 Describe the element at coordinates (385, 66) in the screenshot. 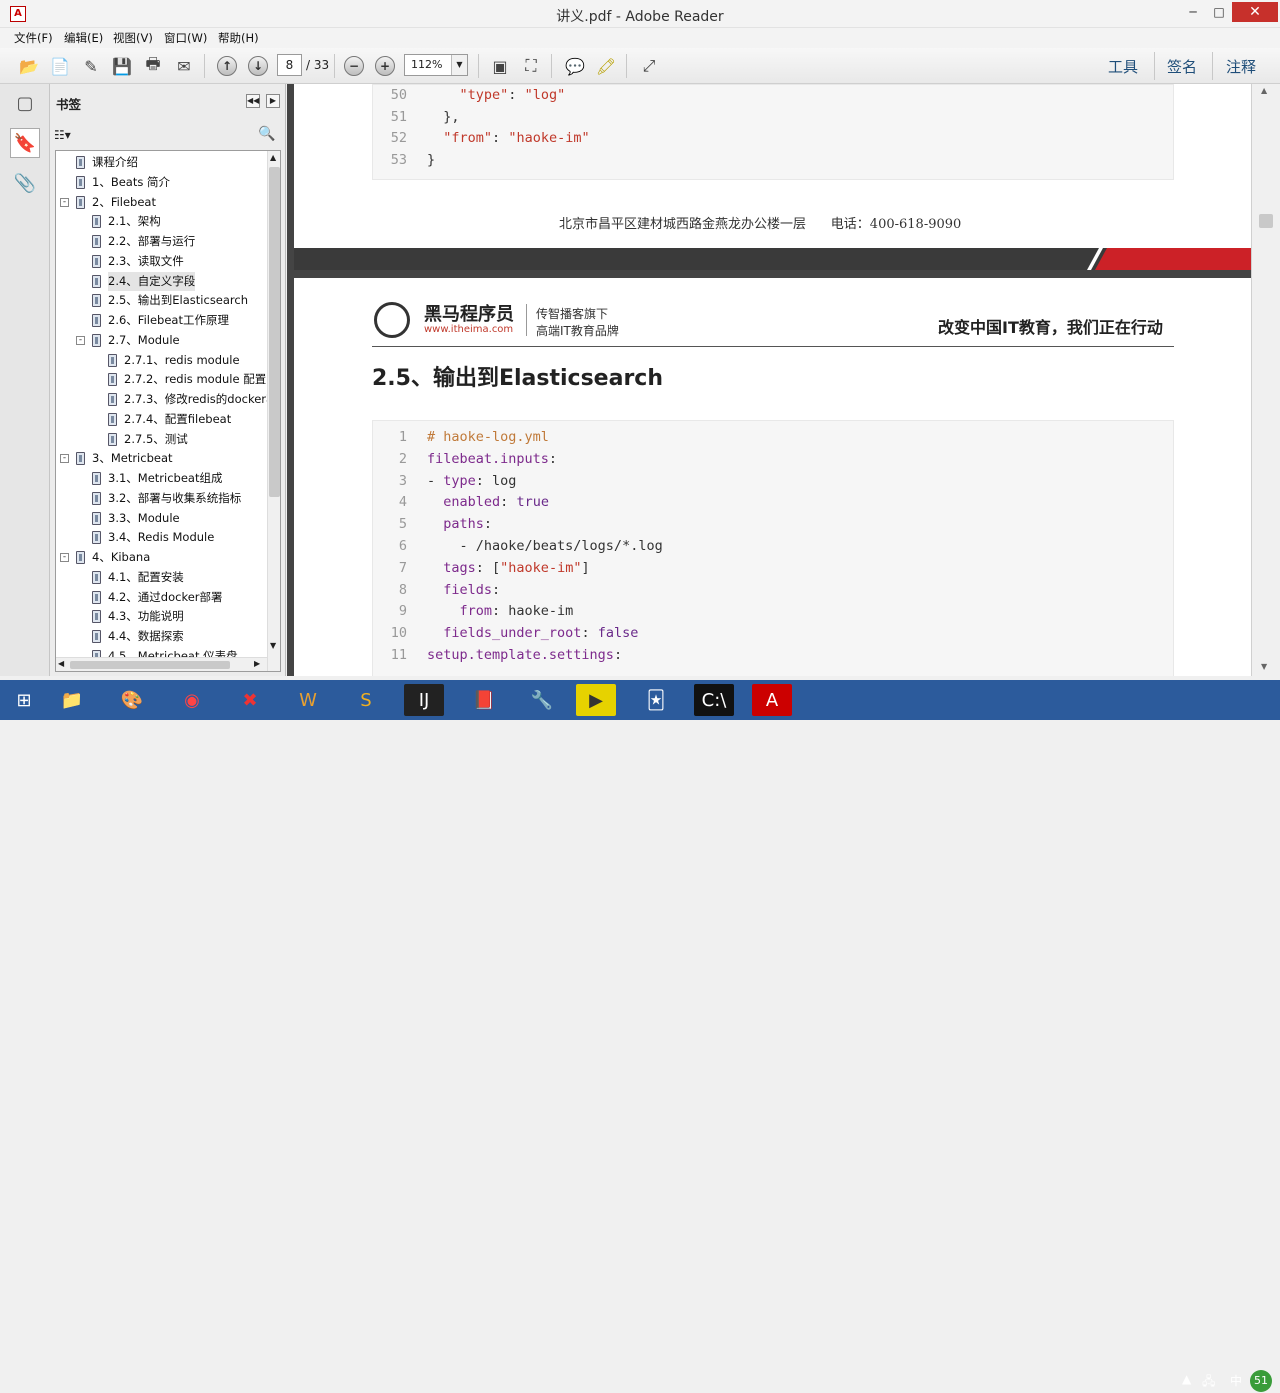

I see `zoom-in-button: +` at that location.